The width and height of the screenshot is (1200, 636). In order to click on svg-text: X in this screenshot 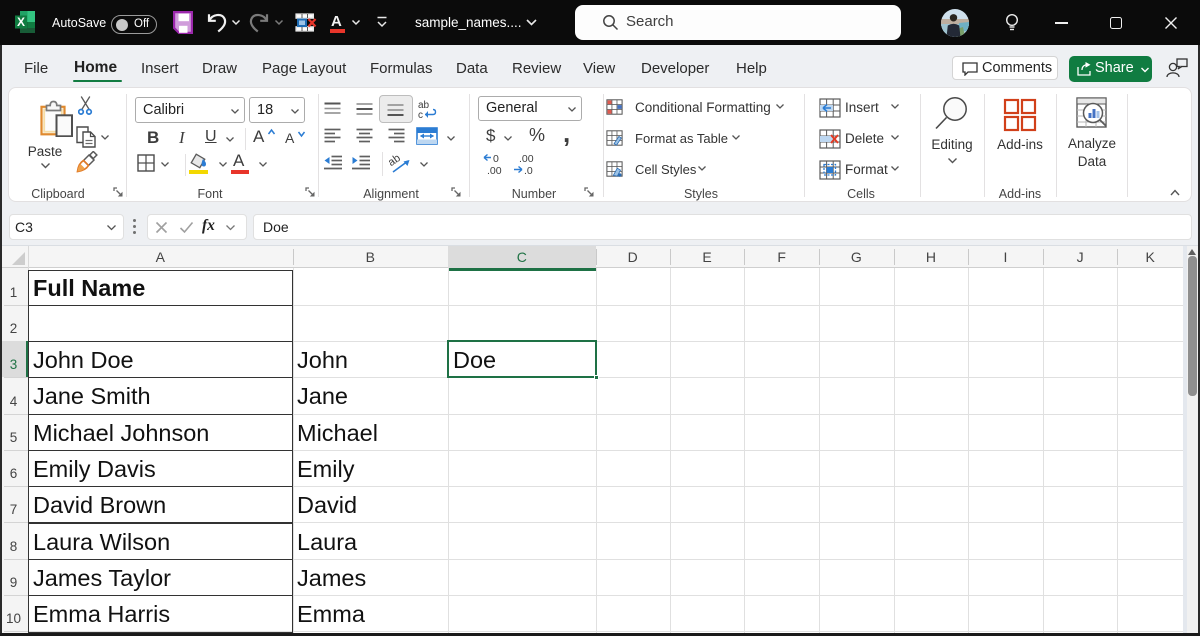, I will do `click(21, 22)`.